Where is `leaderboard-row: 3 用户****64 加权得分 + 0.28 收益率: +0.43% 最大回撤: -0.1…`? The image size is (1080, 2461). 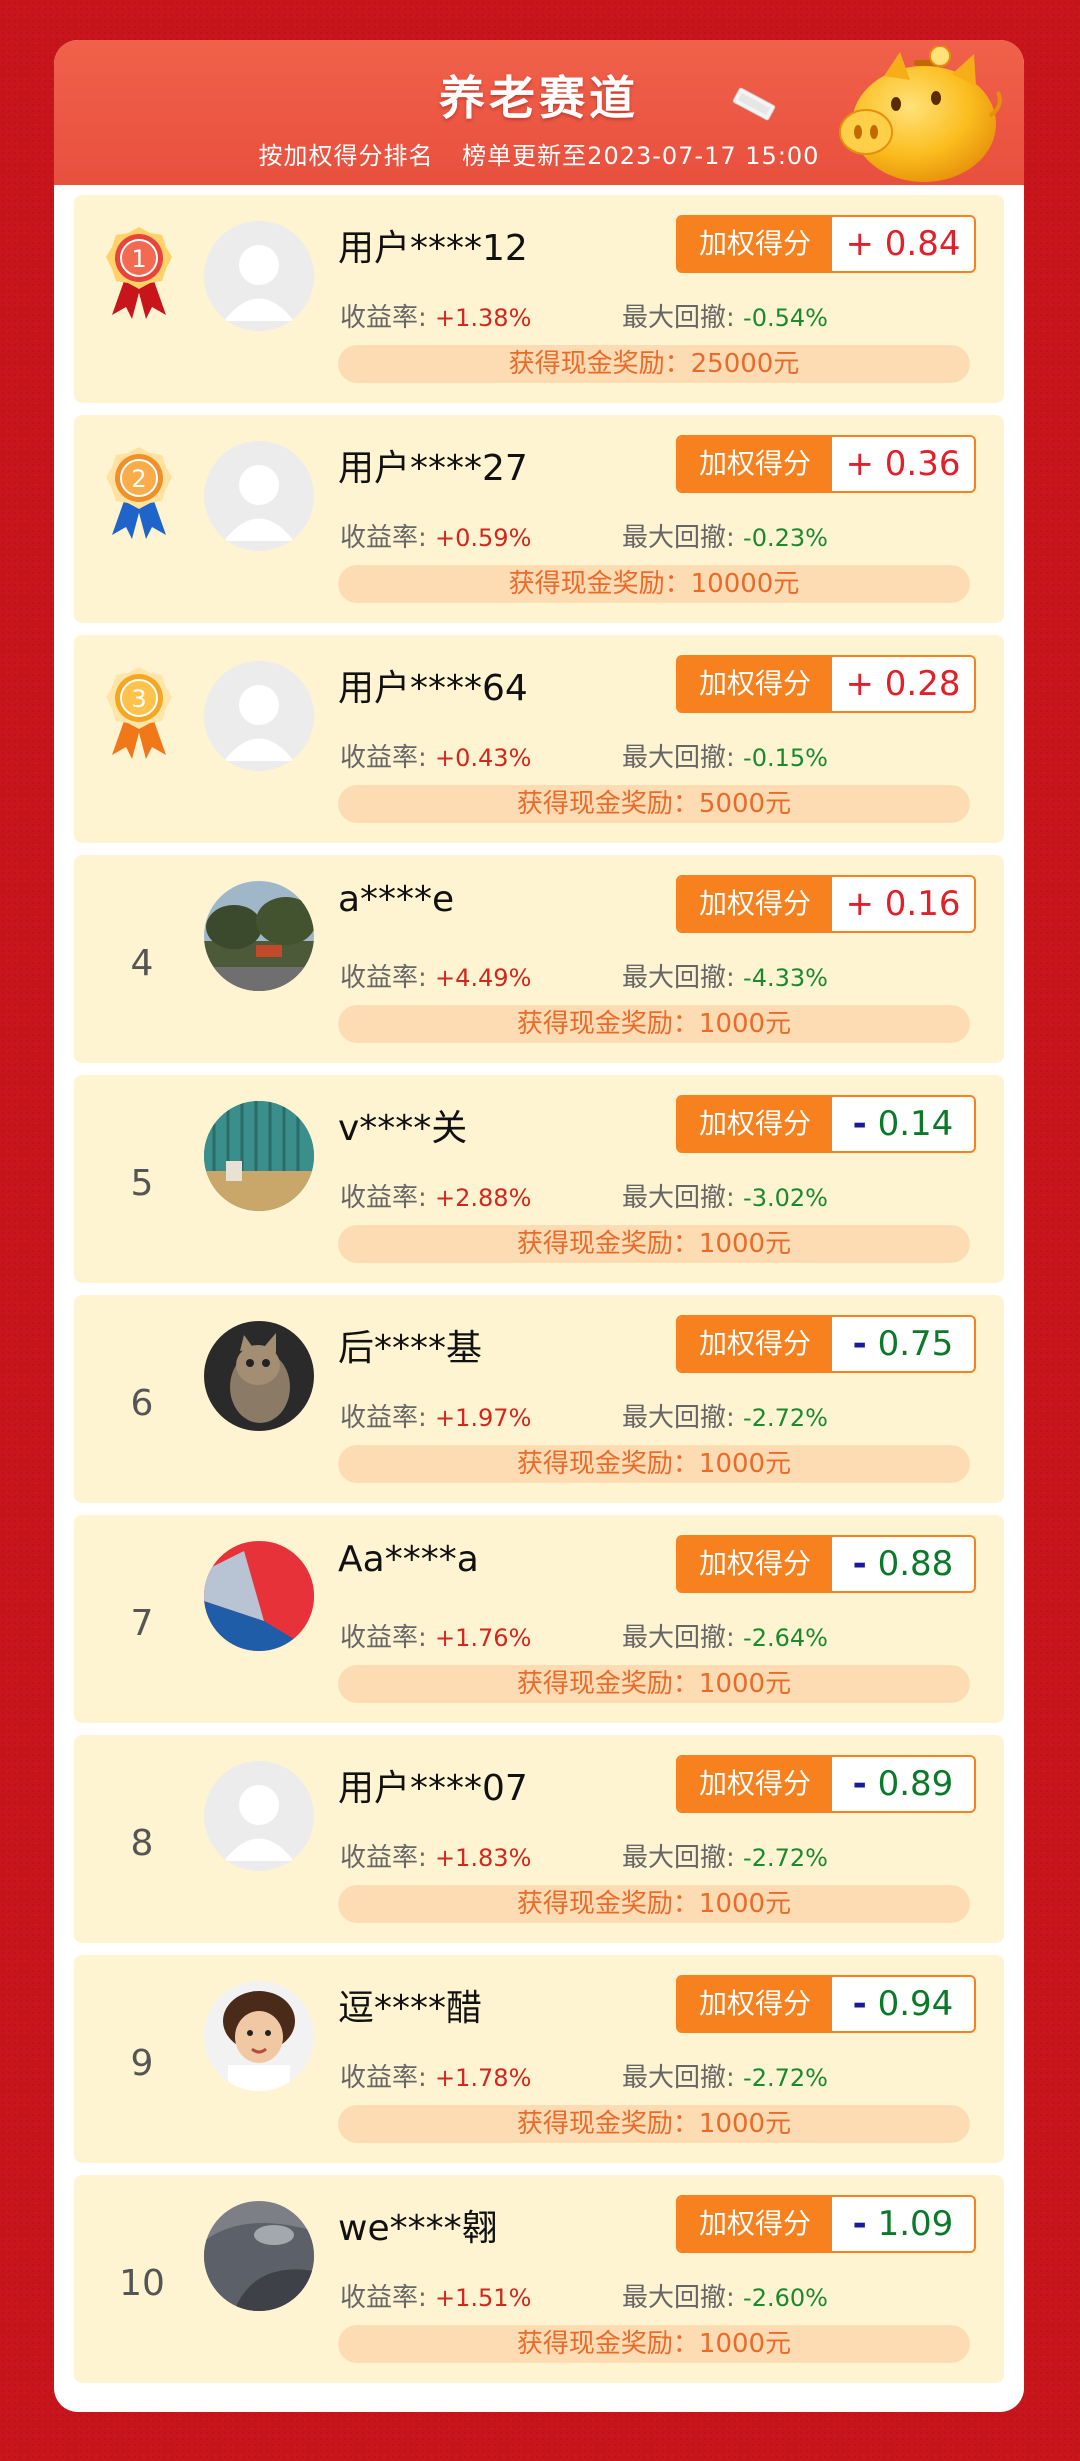
leaderboard-row: 3 用户****64 加权得分 + 0.28 收益率: +0.43% 最大回撤: -0.1… is located at coordinates (539, 739).